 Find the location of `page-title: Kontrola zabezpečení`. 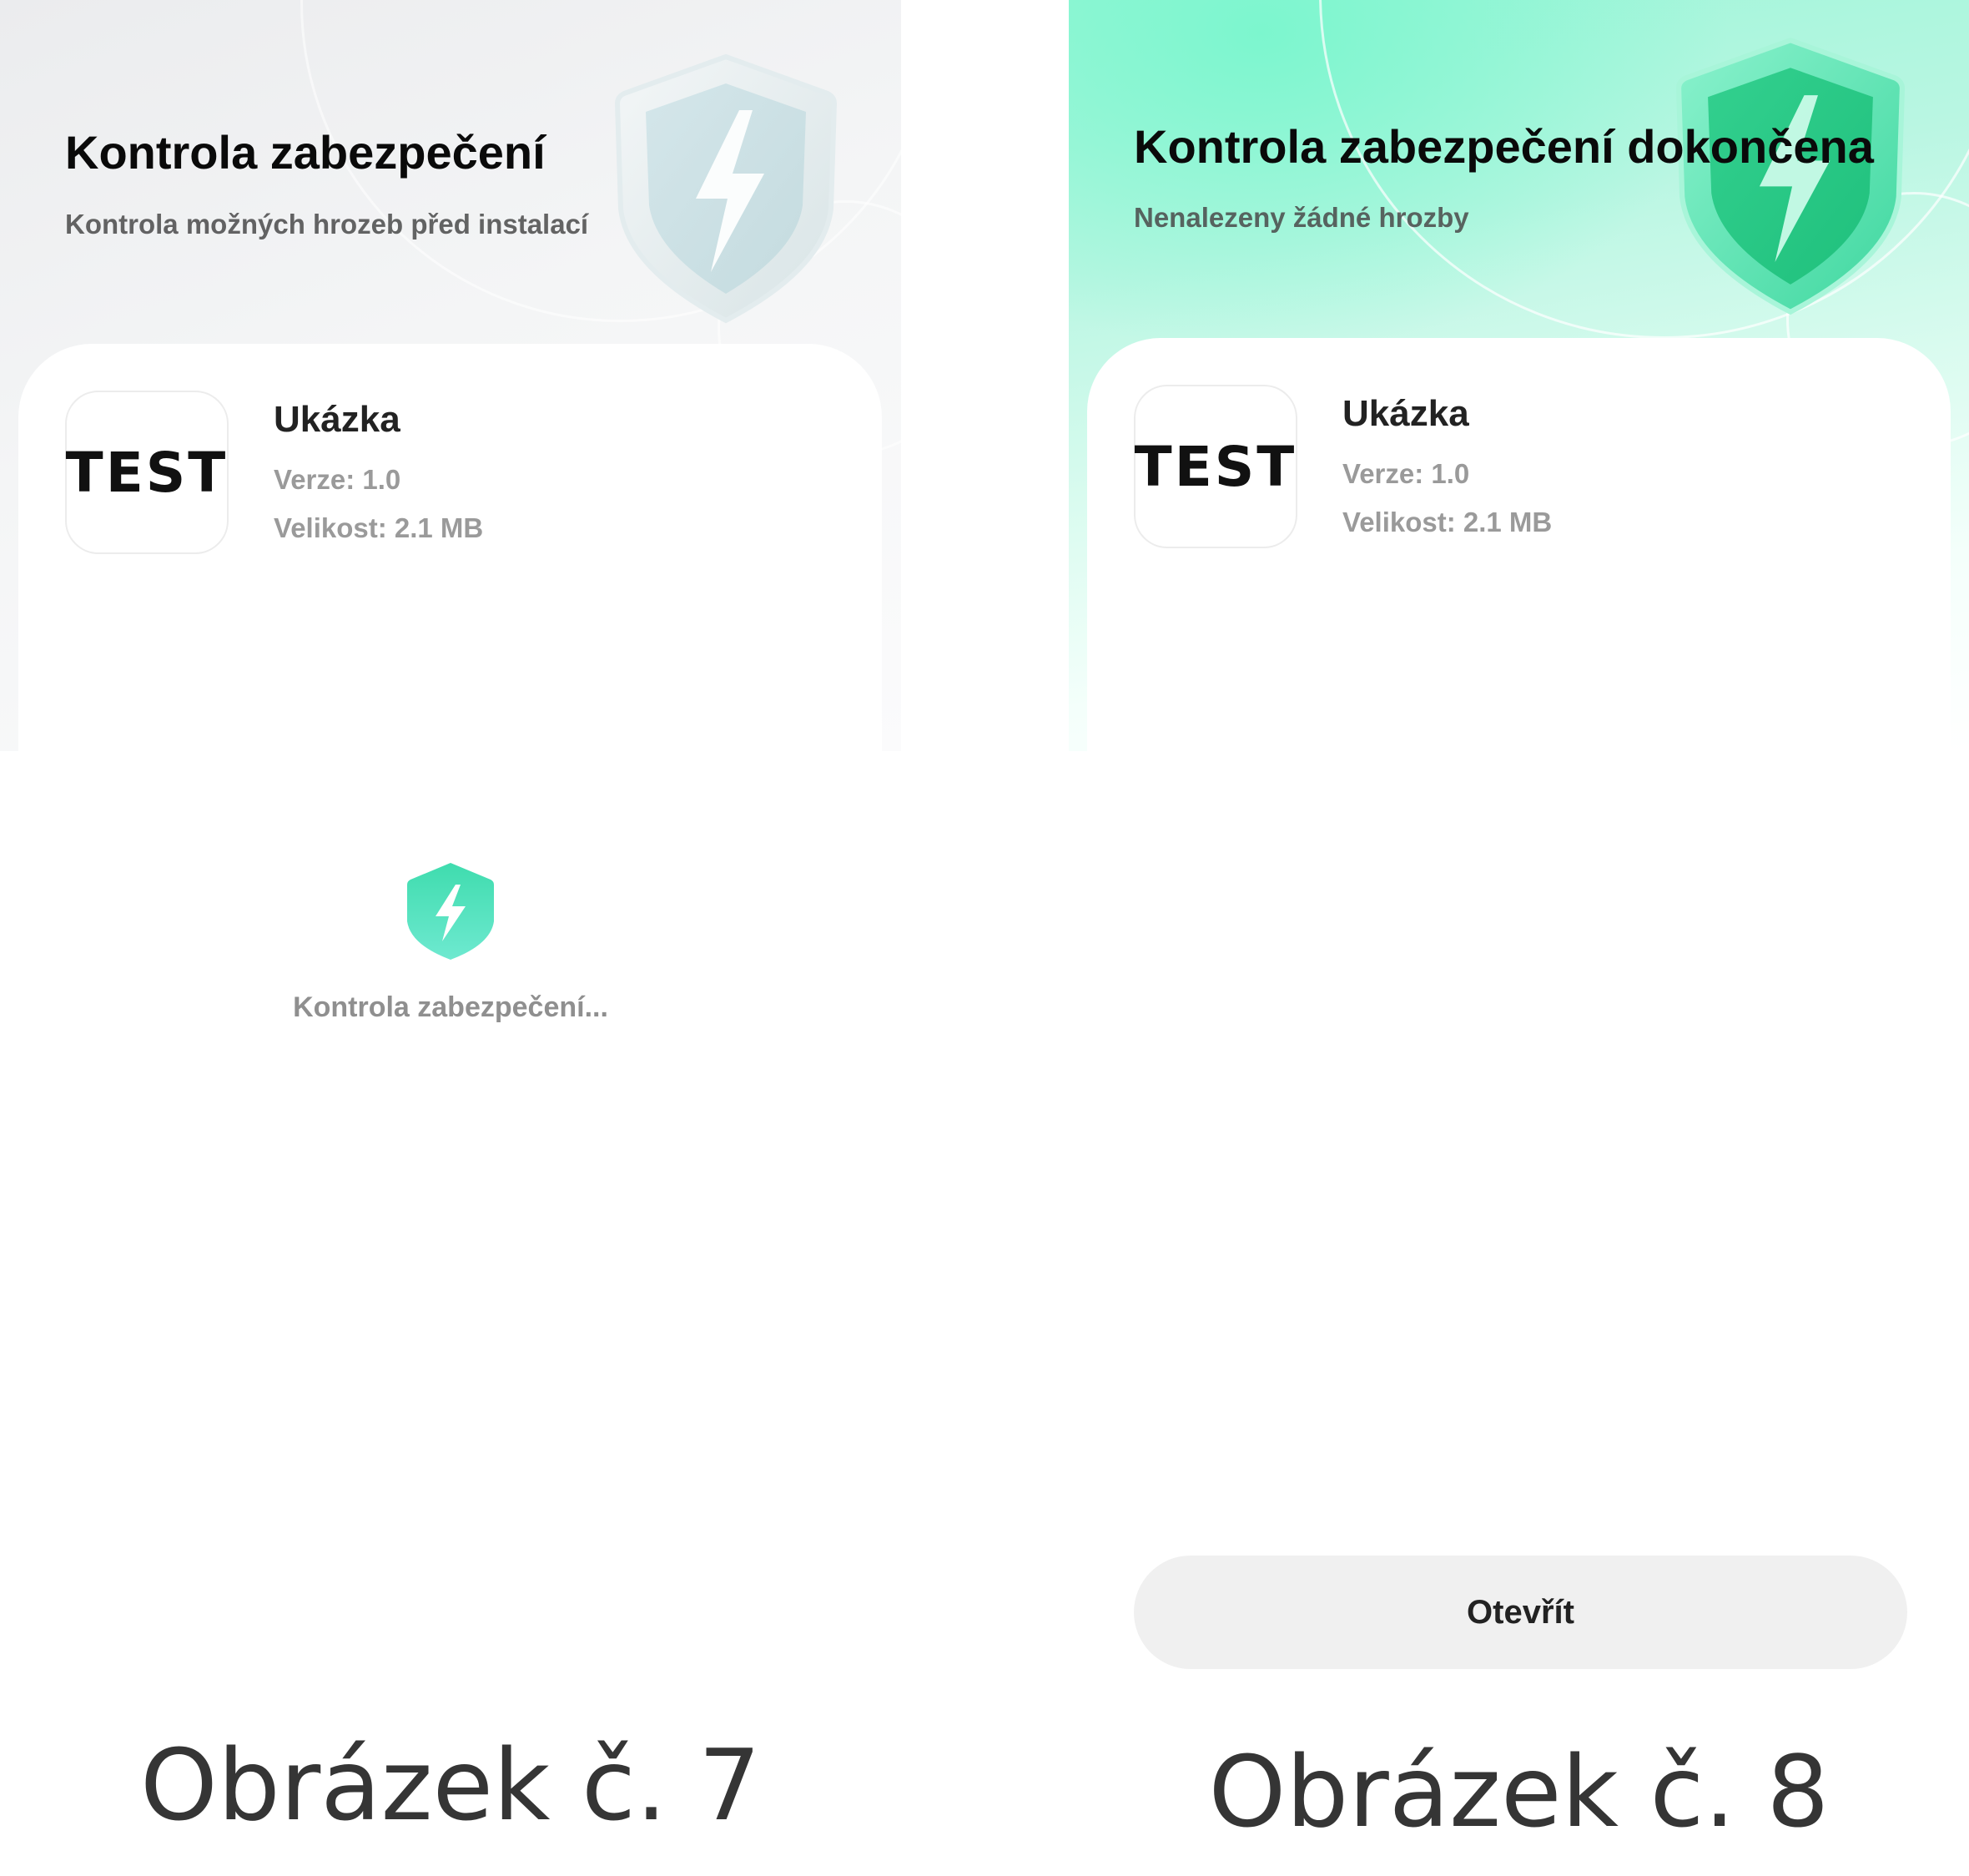

page-title: Kontrola zabezpečení is located at coordinates (305, 152).